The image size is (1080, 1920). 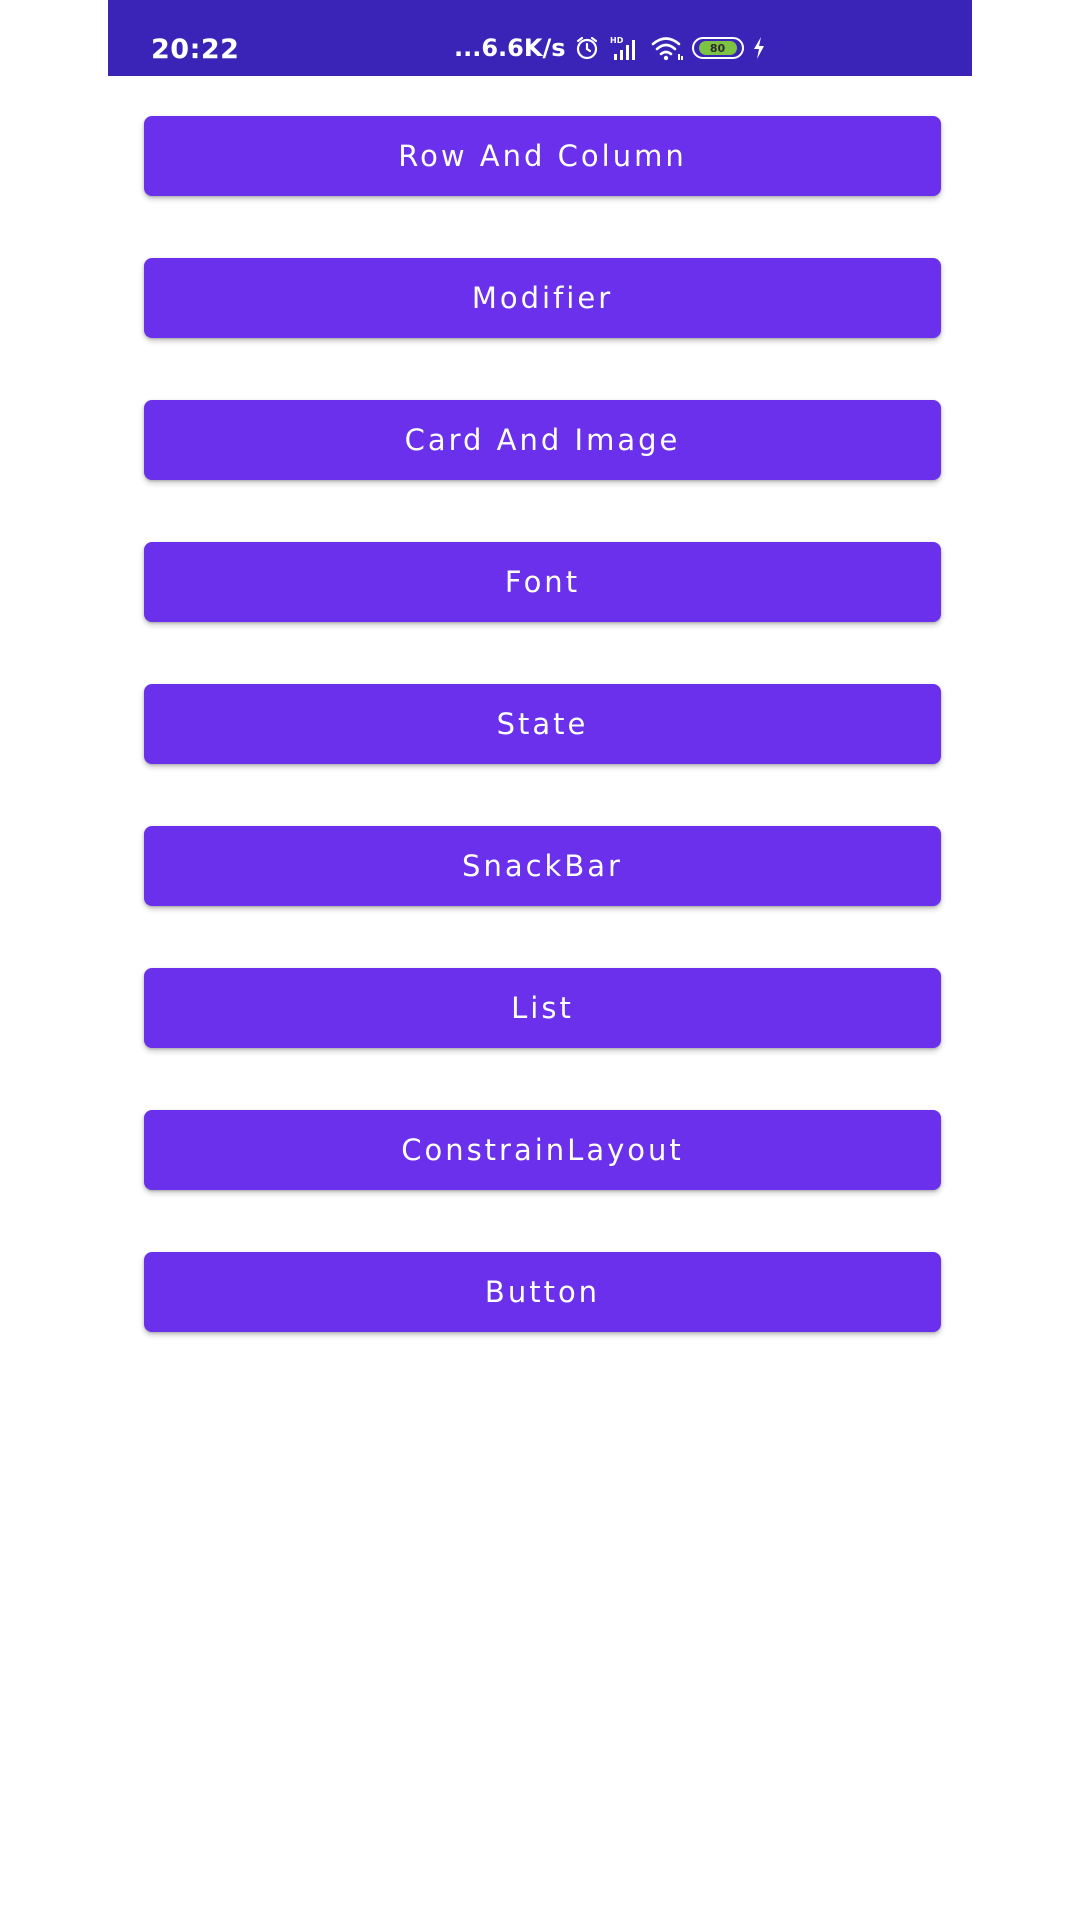 I want to click on button-label: List, so click(x=542, y=1008).